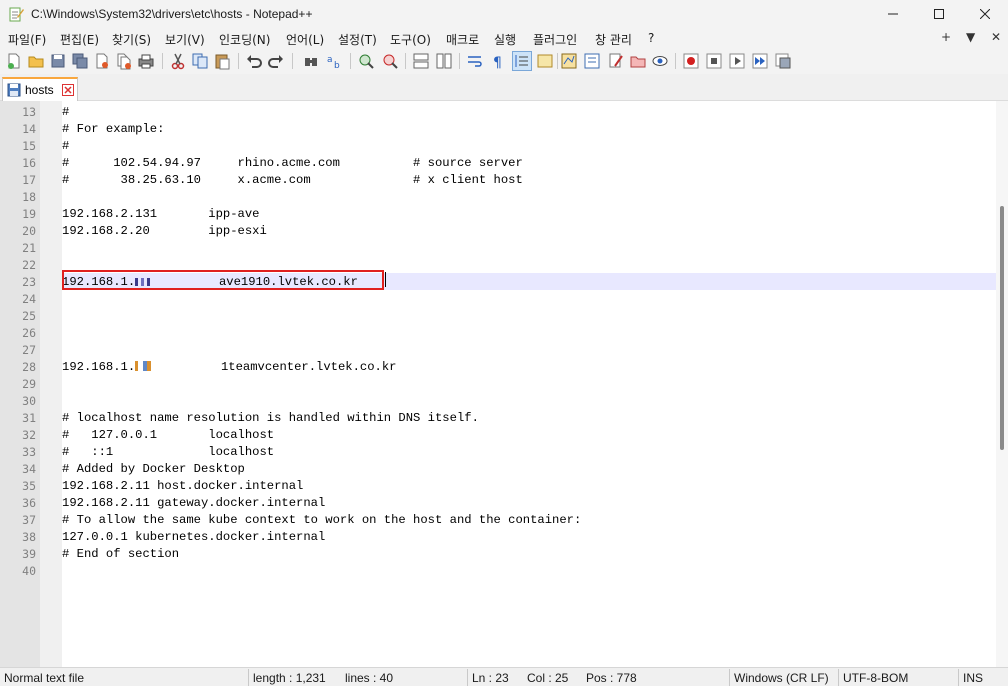 Image resolution: width=1008 pixels, height=686 pixels. What do you see at coordinates (651, 38) in the screenshot?
I see `menu-help: ?` at bounding box center [651, 38].